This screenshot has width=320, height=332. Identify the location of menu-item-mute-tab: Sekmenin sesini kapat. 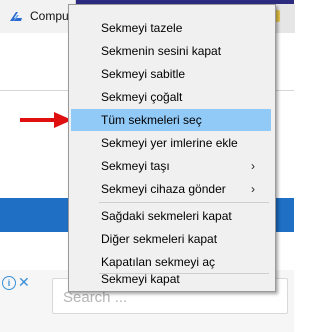
(171, 51).